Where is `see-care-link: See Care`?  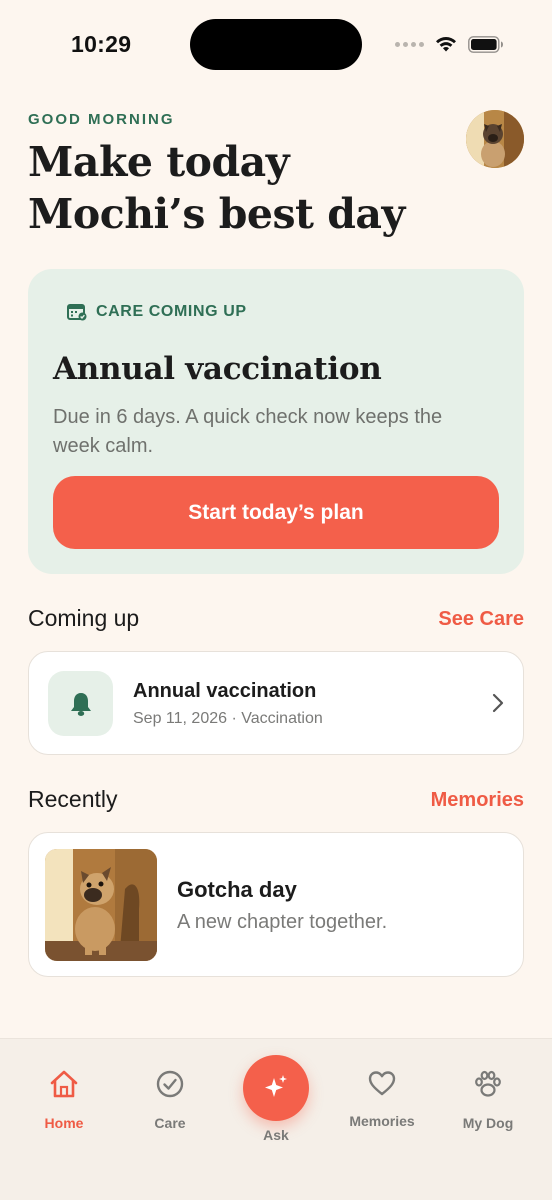
see-care-link: See Care is located at coordinates (481, 619).